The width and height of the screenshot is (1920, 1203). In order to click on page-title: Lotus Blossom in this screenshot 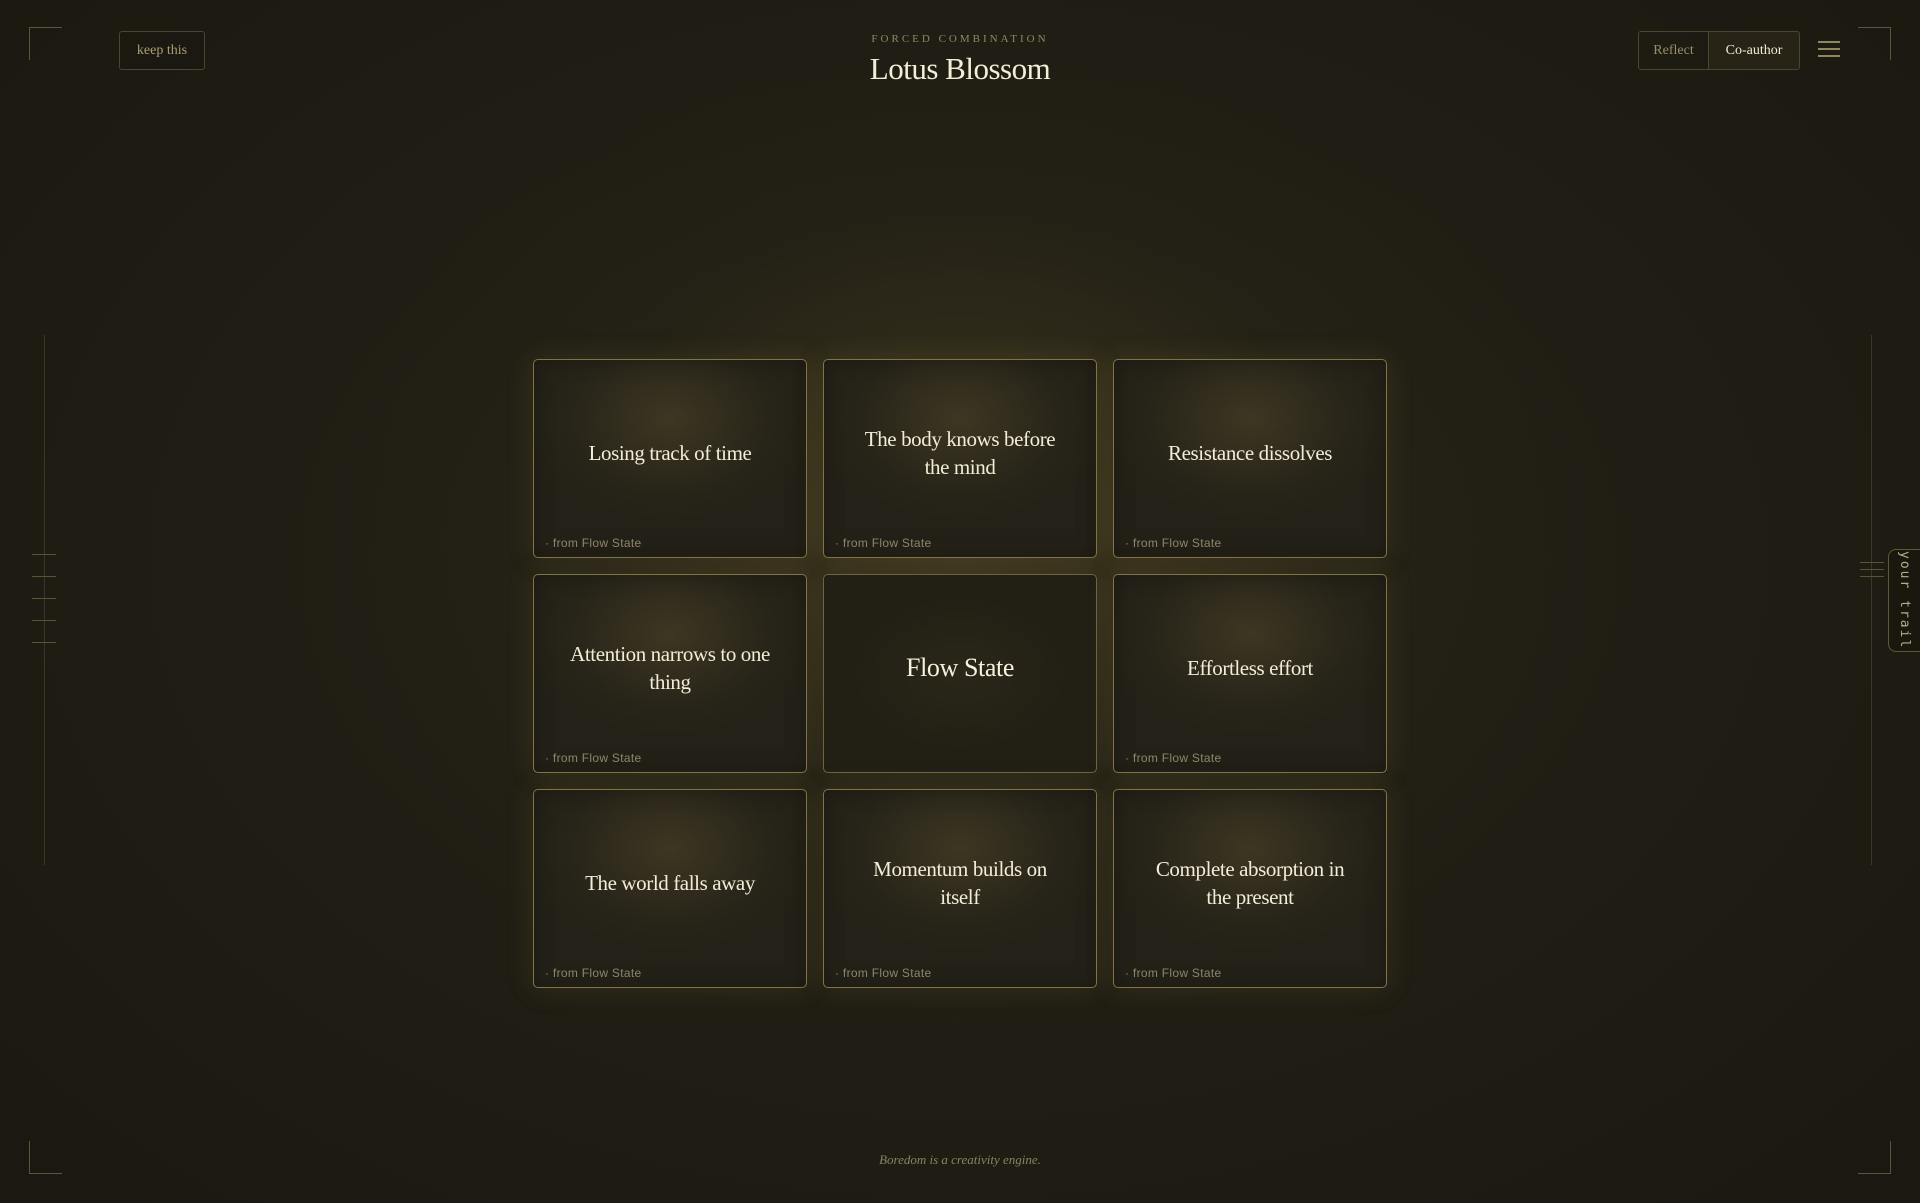, I will do `click(960, 68)`.